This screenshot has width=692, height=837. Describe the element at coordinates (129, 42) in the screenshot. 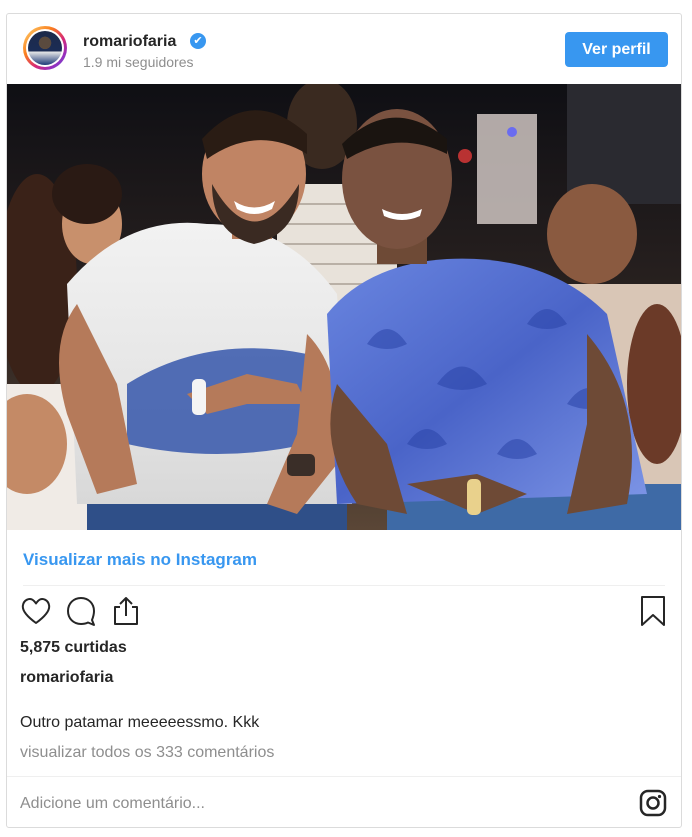

I see `username-link: romariofaria` at that location.